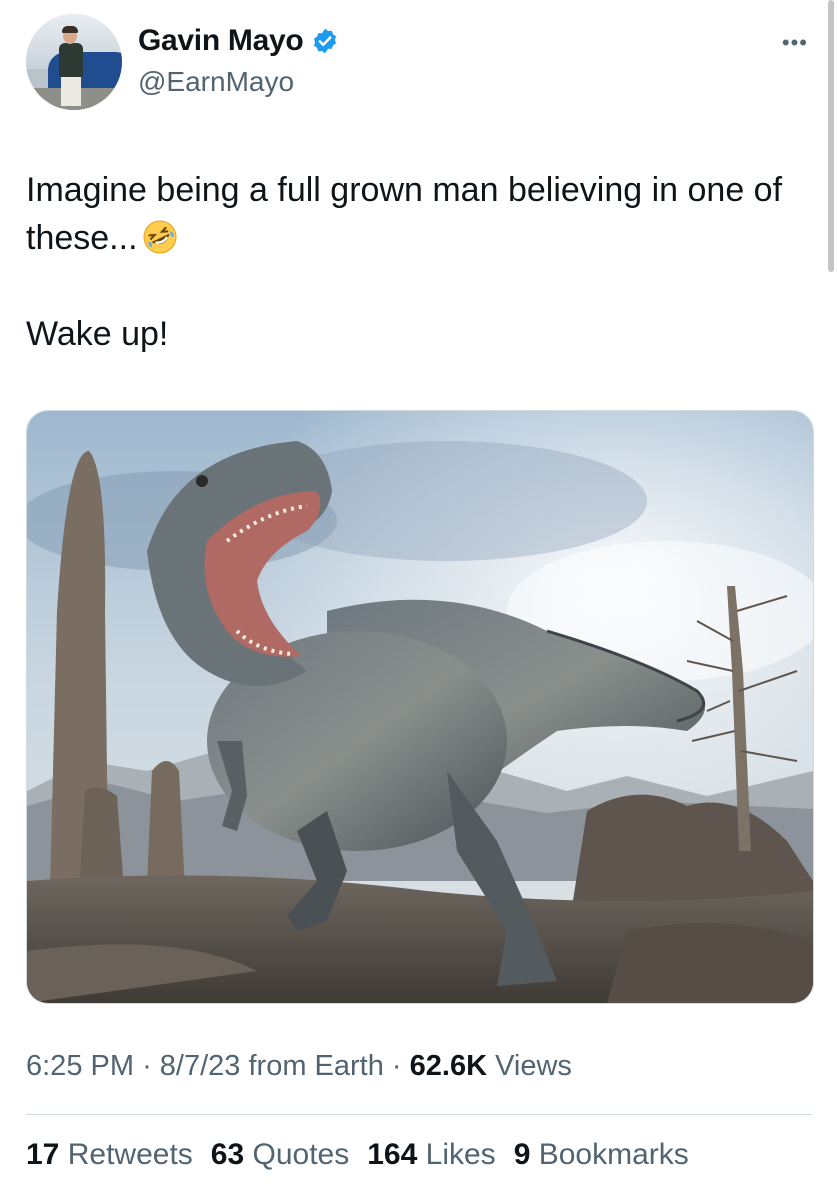  I want to click on tweet-time: 6:25 PM, so click(80, 1066).